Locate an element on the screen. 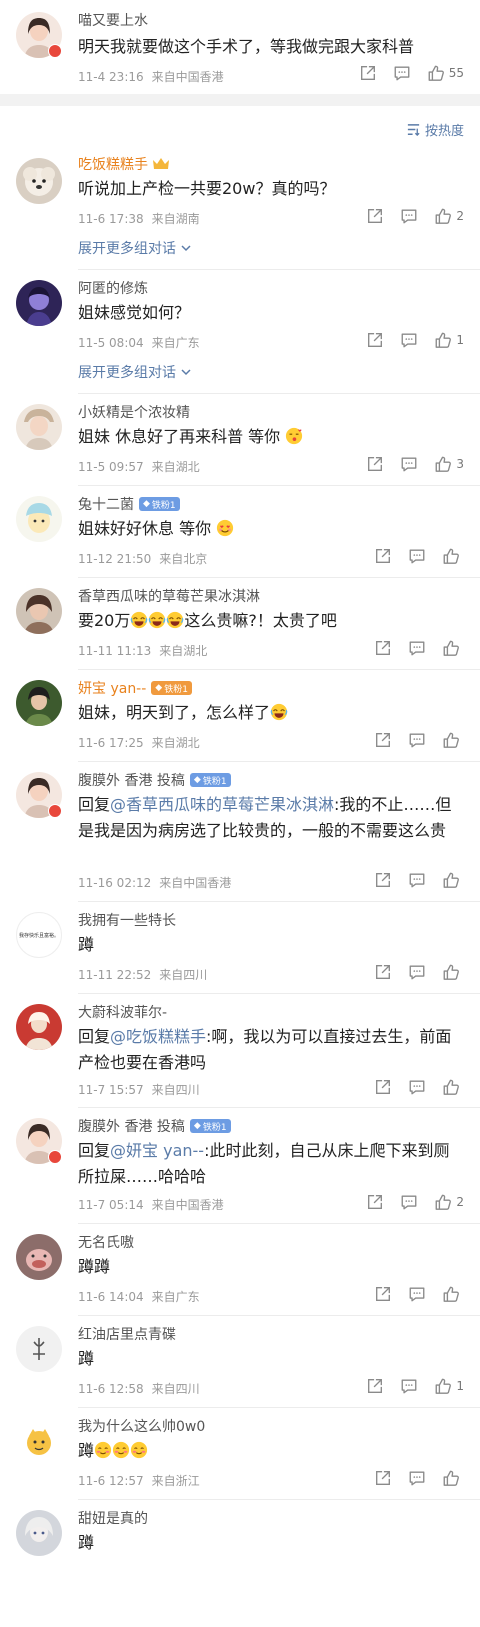 The image size is (480, 1627). username: 妍宝 yan-- is located at coordinates (112, 688).